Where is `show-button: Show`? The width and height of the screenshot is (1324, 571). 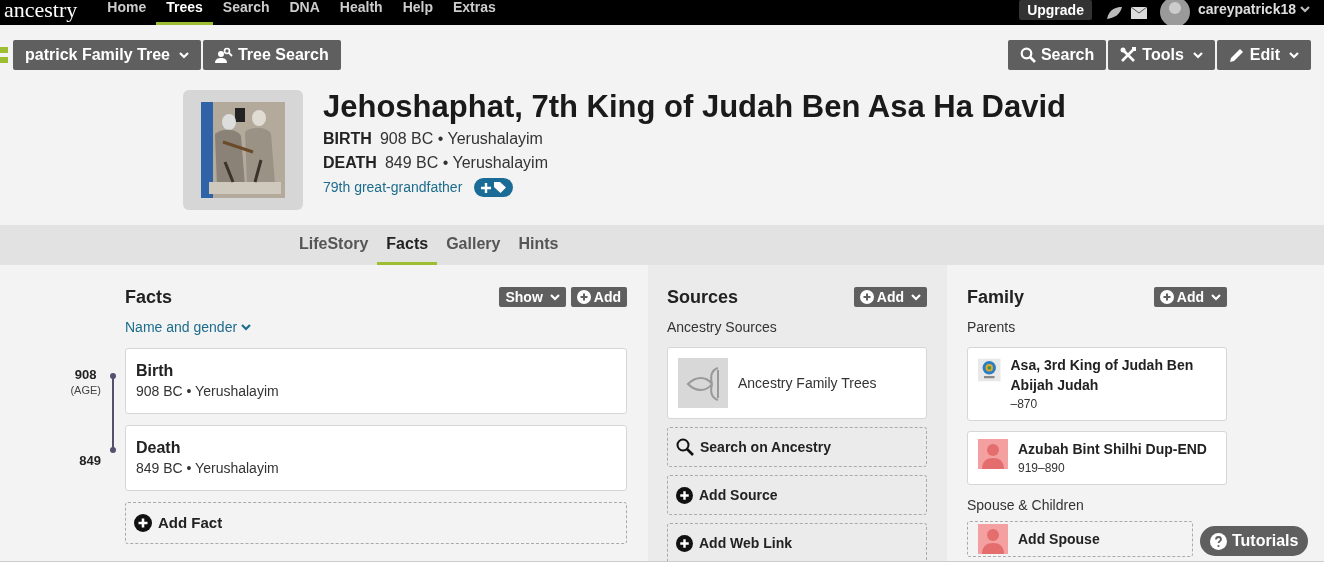 show-button: Show is located at coordinates (532, 297).